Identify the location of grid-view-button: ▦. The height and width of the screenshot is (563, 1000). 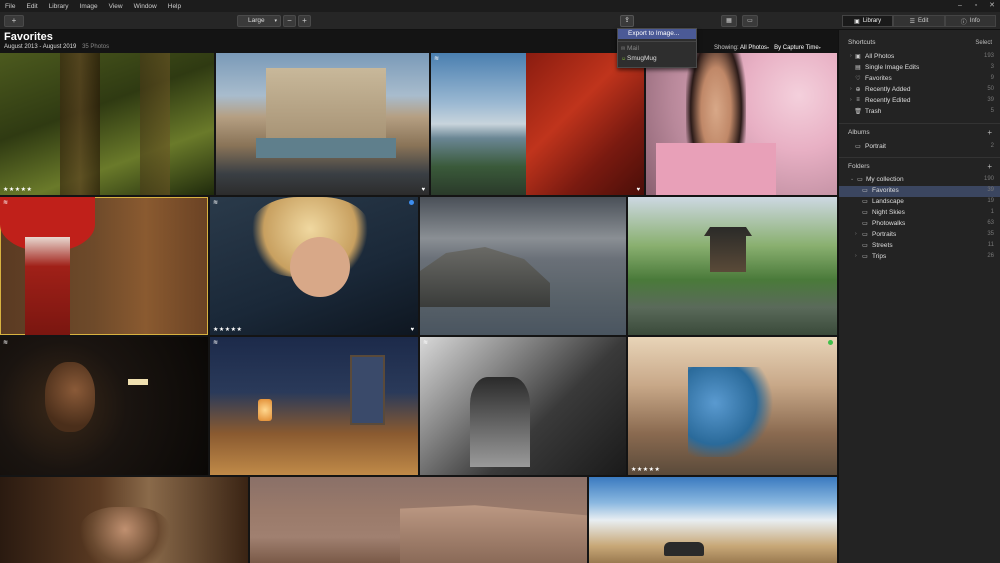
(729, 21).